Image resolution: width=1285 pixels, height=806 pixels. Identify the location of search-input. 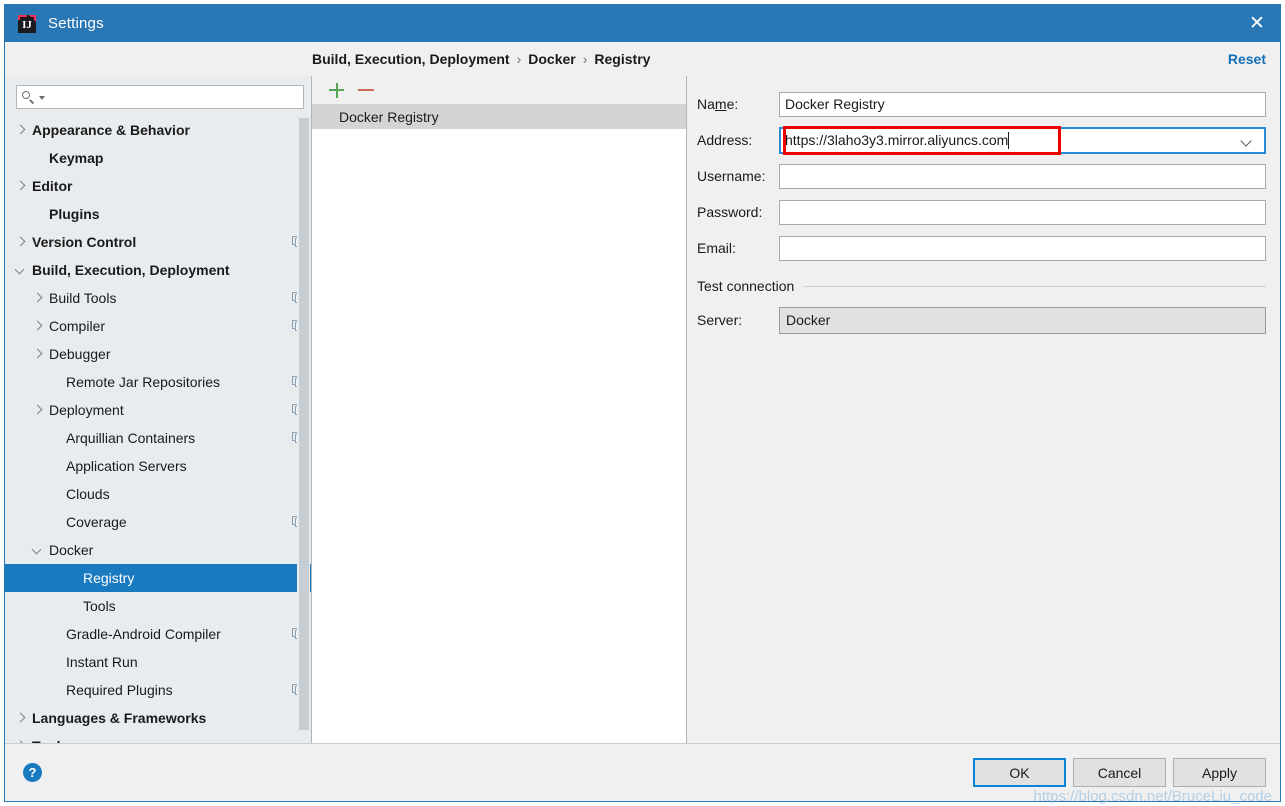
(176, 97).